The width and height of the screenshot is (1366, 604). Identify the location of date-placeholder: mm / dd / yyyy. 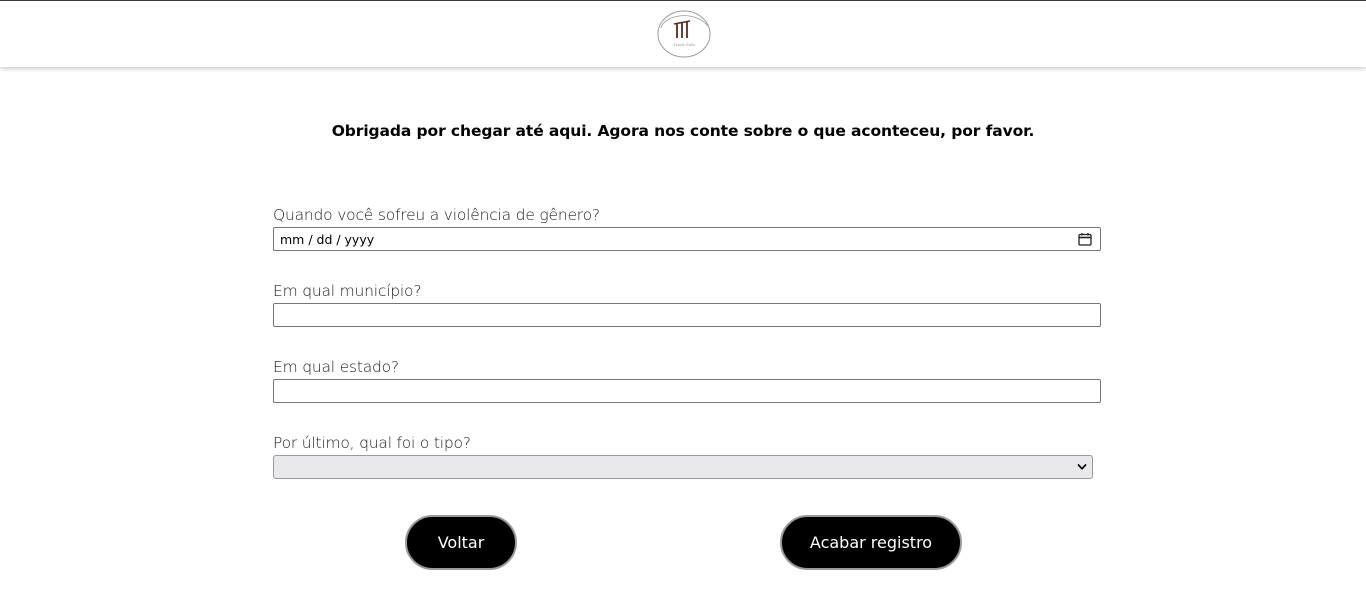
(327, 239).